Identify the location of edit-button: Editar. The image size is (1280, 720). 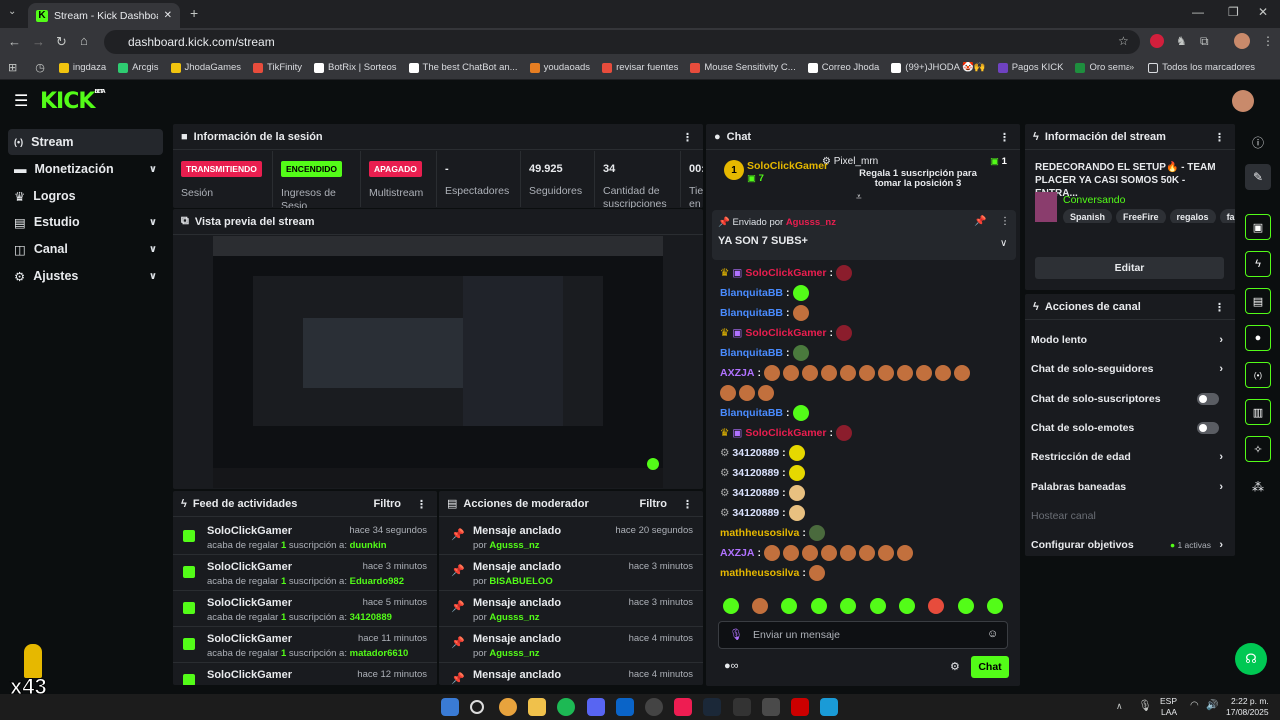
(1129, 268).